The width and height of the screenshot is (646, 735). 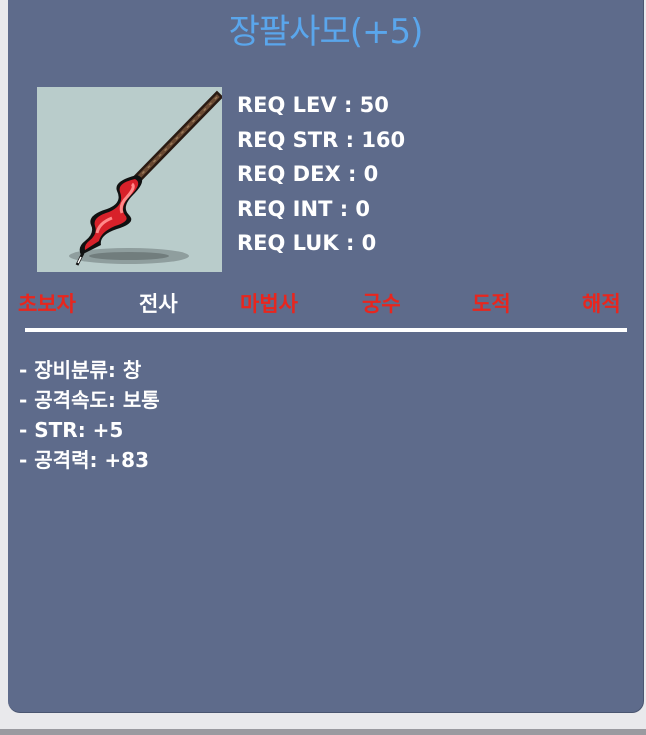 I want to click on job-bowman: 궁수, so click(x=381, y=304).